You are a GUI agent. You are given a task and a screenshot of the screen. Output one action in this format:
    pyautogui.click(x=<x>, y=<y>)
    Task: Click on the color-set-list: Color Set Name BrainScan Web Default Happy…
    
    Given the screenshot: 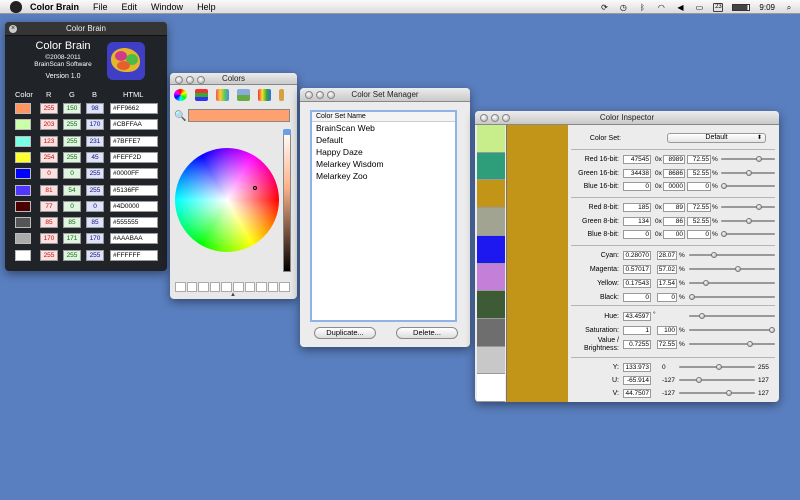 What is the action you would take?
    pyautogui.click(x=383, y=216)
    